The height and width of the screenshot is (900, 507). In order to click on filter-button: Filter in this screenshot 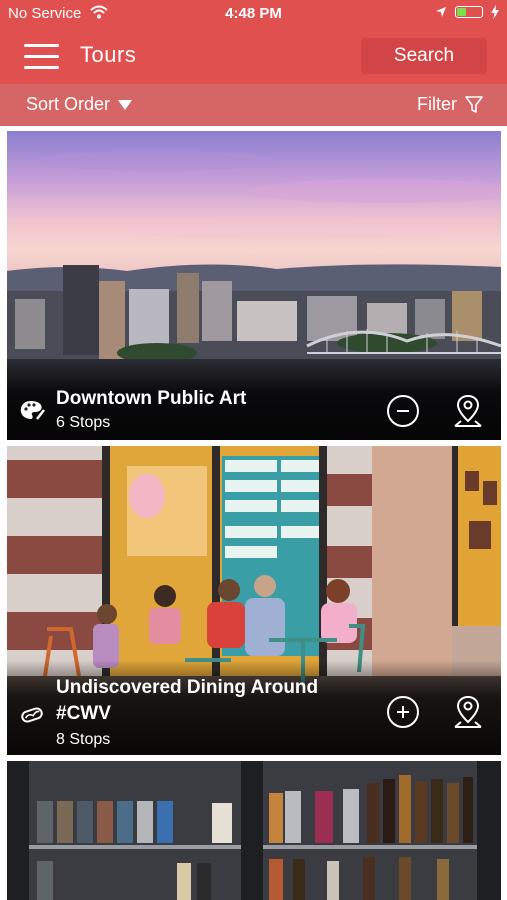, I will do `click(450, 104)`.